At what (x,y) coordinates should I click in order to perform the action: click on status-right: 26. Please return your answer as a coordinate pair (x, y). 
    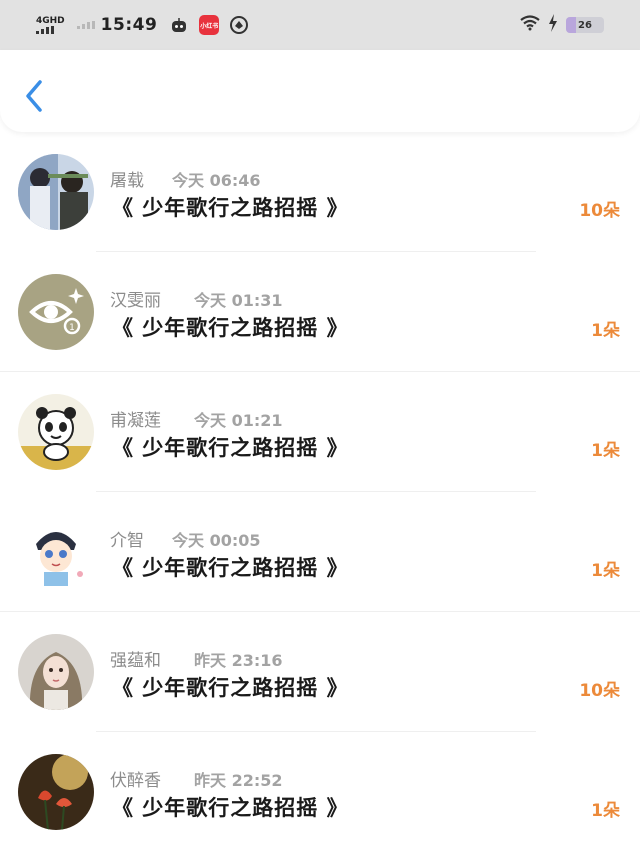
    Looking at the image, I should click on (562, 25).